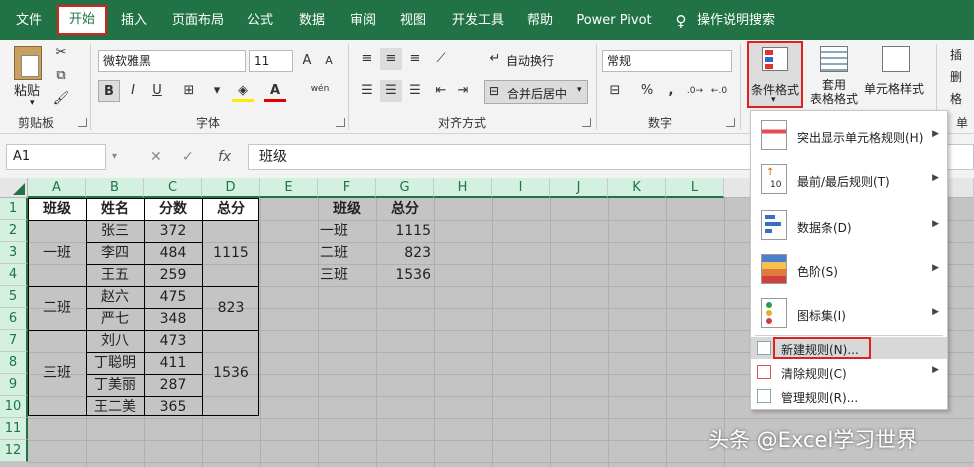  What do you see at coordinates (243, 91) in the screenshot?
I see `fill-color-icon: ◈` at bounding box center [243, 91].